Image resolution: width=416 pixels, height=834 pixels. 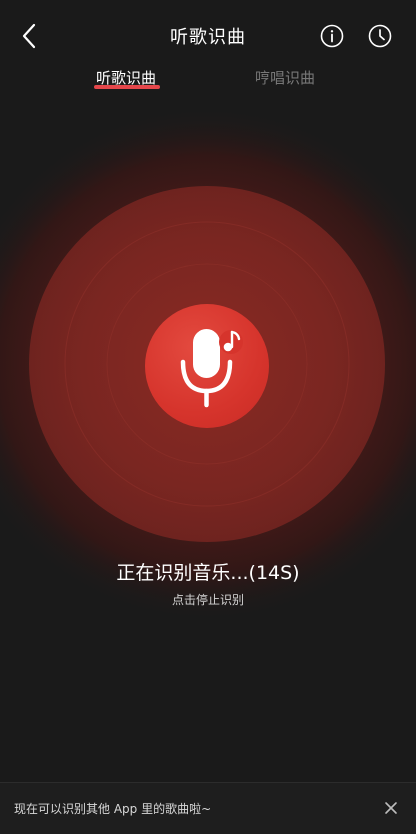 I want to click on close-banner-button, so click(x=391, y=808).